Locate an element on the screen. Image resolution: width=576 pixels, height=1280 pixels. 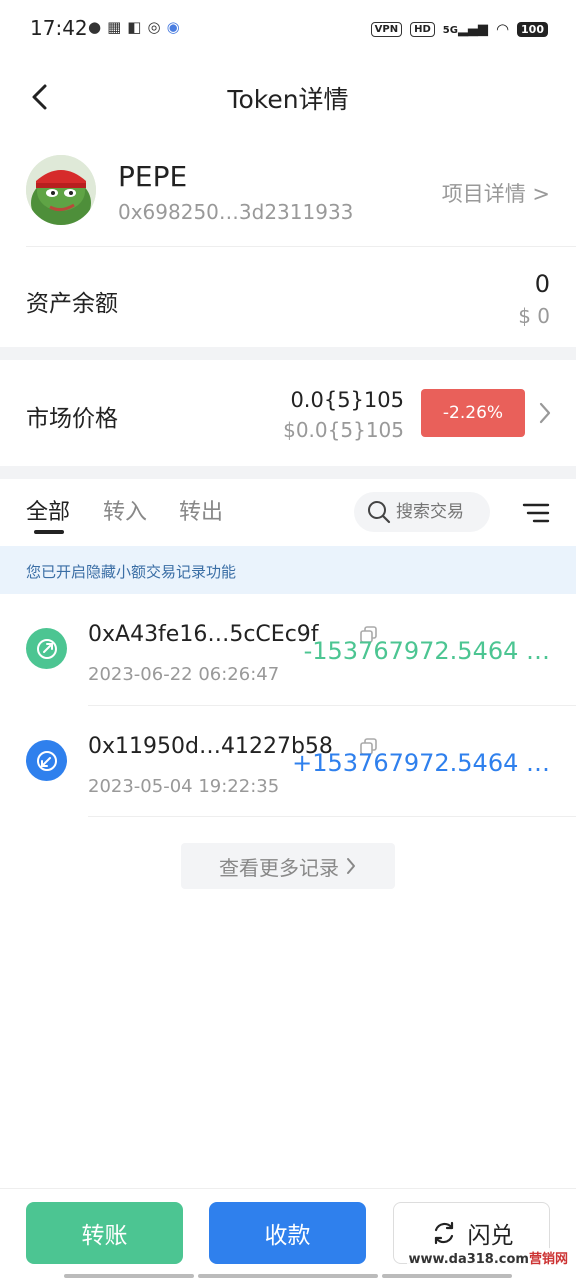
view-more-label: 查看更多记录 is located at coordinates (279, 867).